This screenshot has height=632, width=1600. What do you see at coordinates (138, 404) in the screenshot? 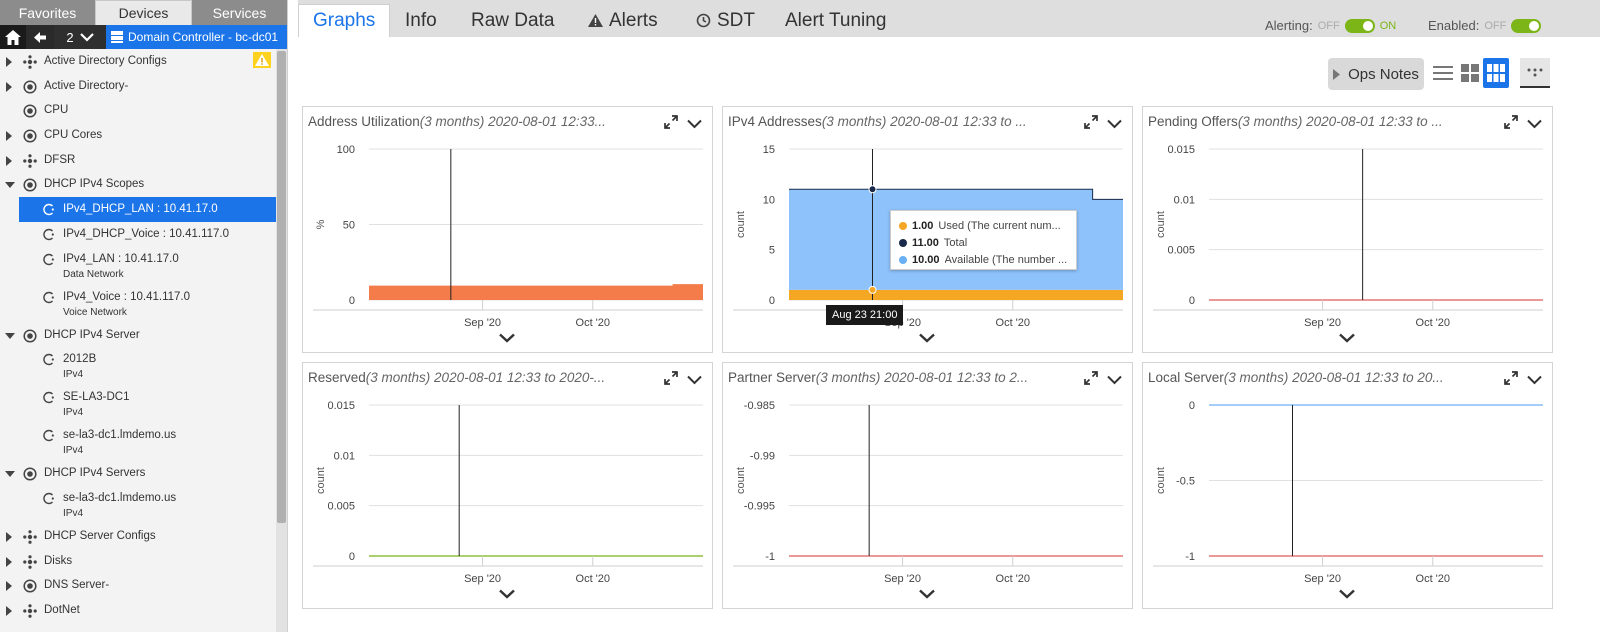
I see `tree-item: SE-LA3-DC1 IPv4` at bounding box center [138, 404].